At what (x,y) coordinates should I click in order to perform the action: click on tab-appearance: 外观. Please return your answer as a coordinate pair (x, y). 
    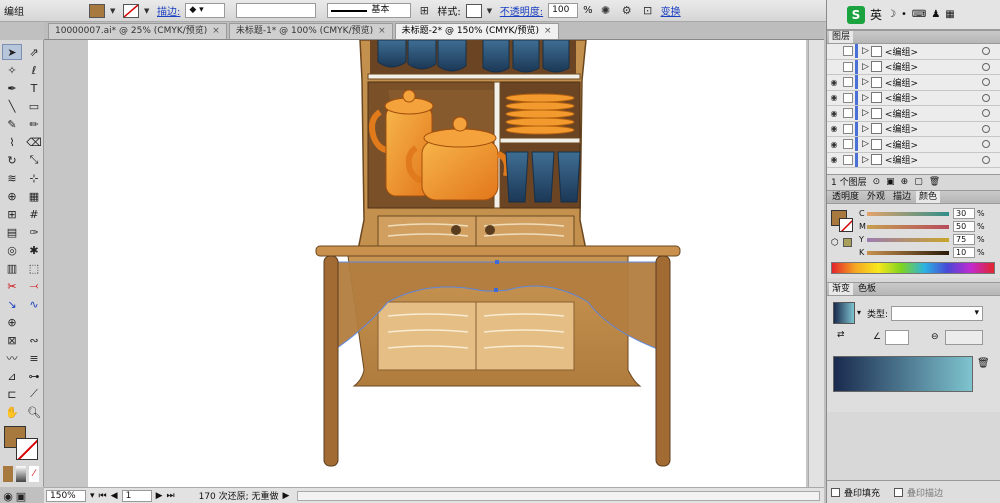
    Looking at the image, I should click on (876, 197).